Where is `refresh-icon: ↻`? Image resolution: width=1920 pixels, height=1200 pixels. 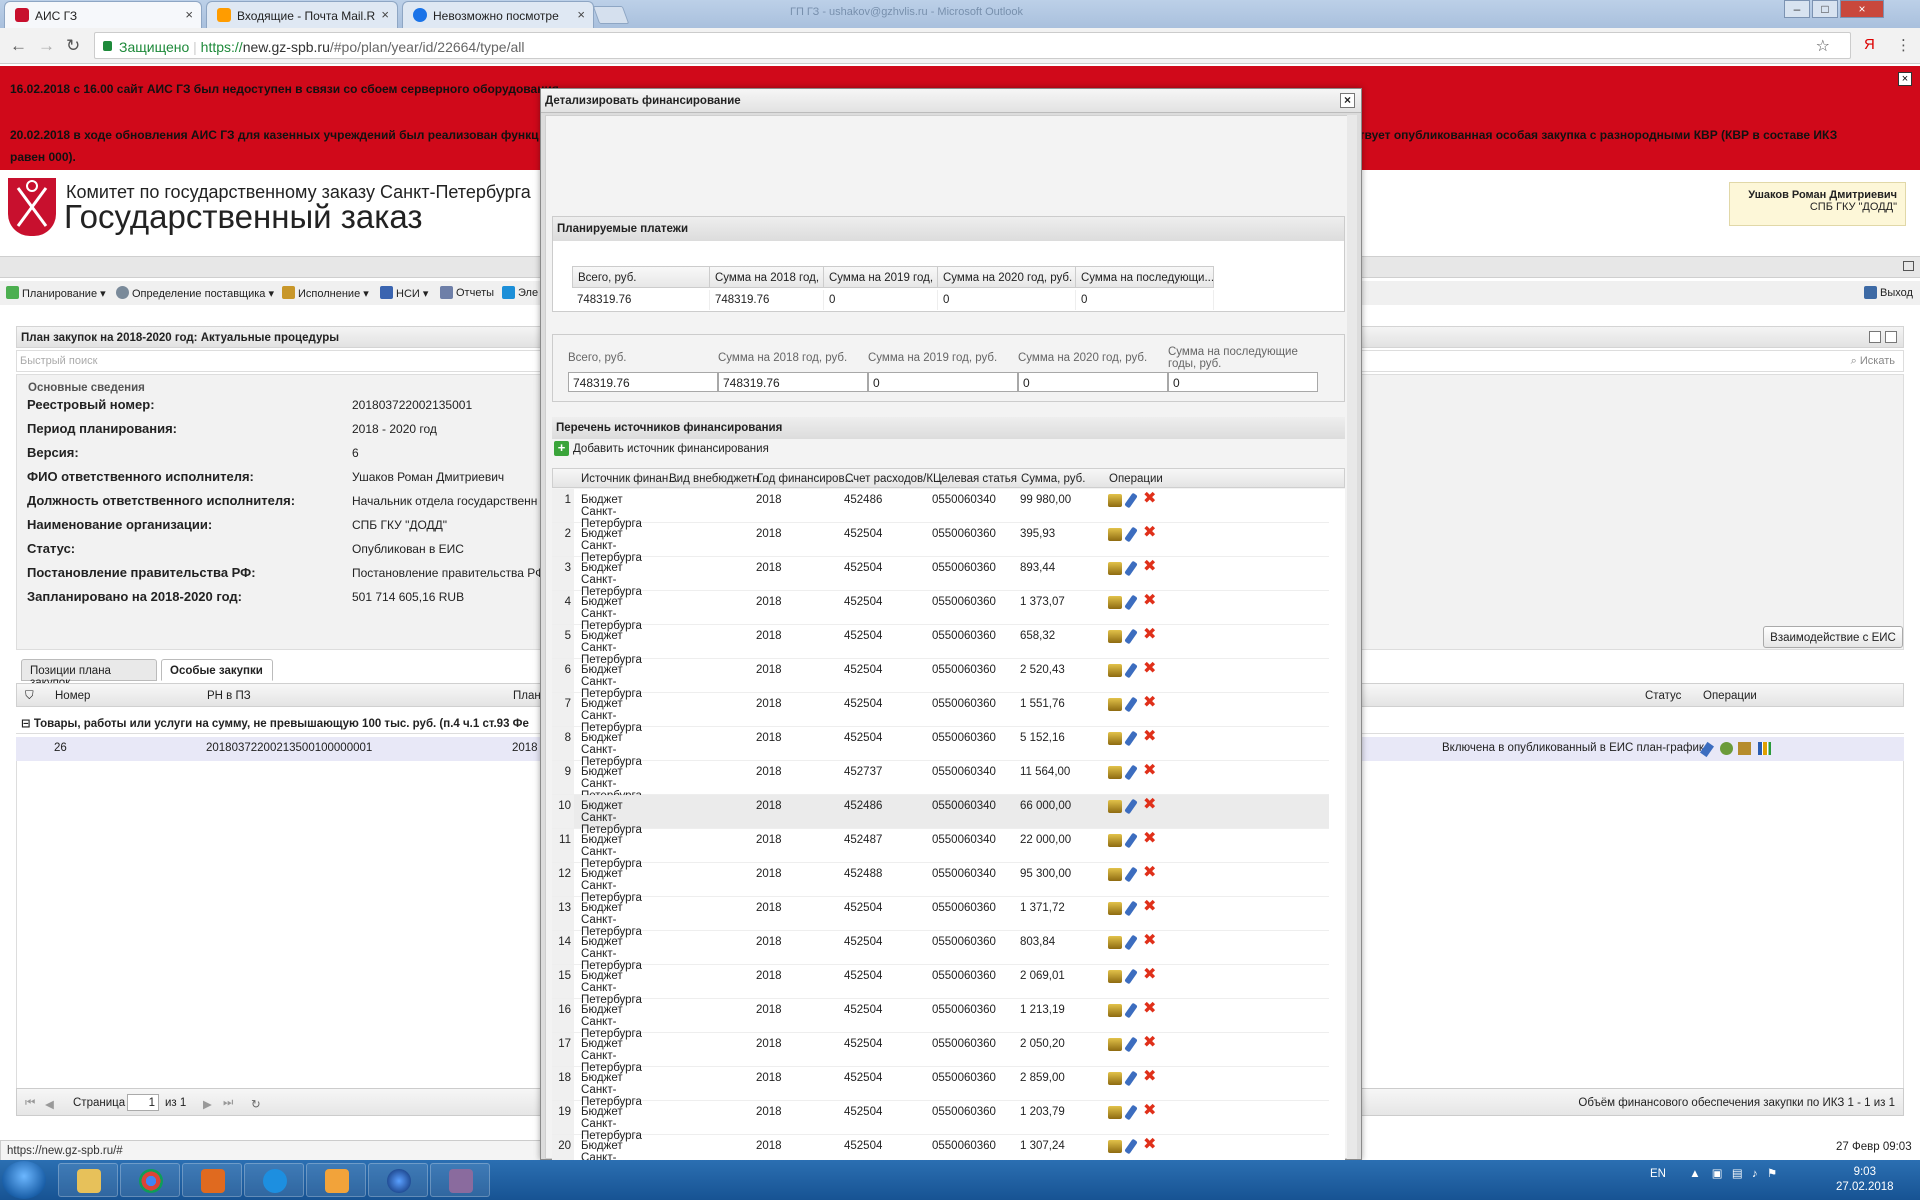 refresh-icon: ↻ is located at coordinates (256, 1104).